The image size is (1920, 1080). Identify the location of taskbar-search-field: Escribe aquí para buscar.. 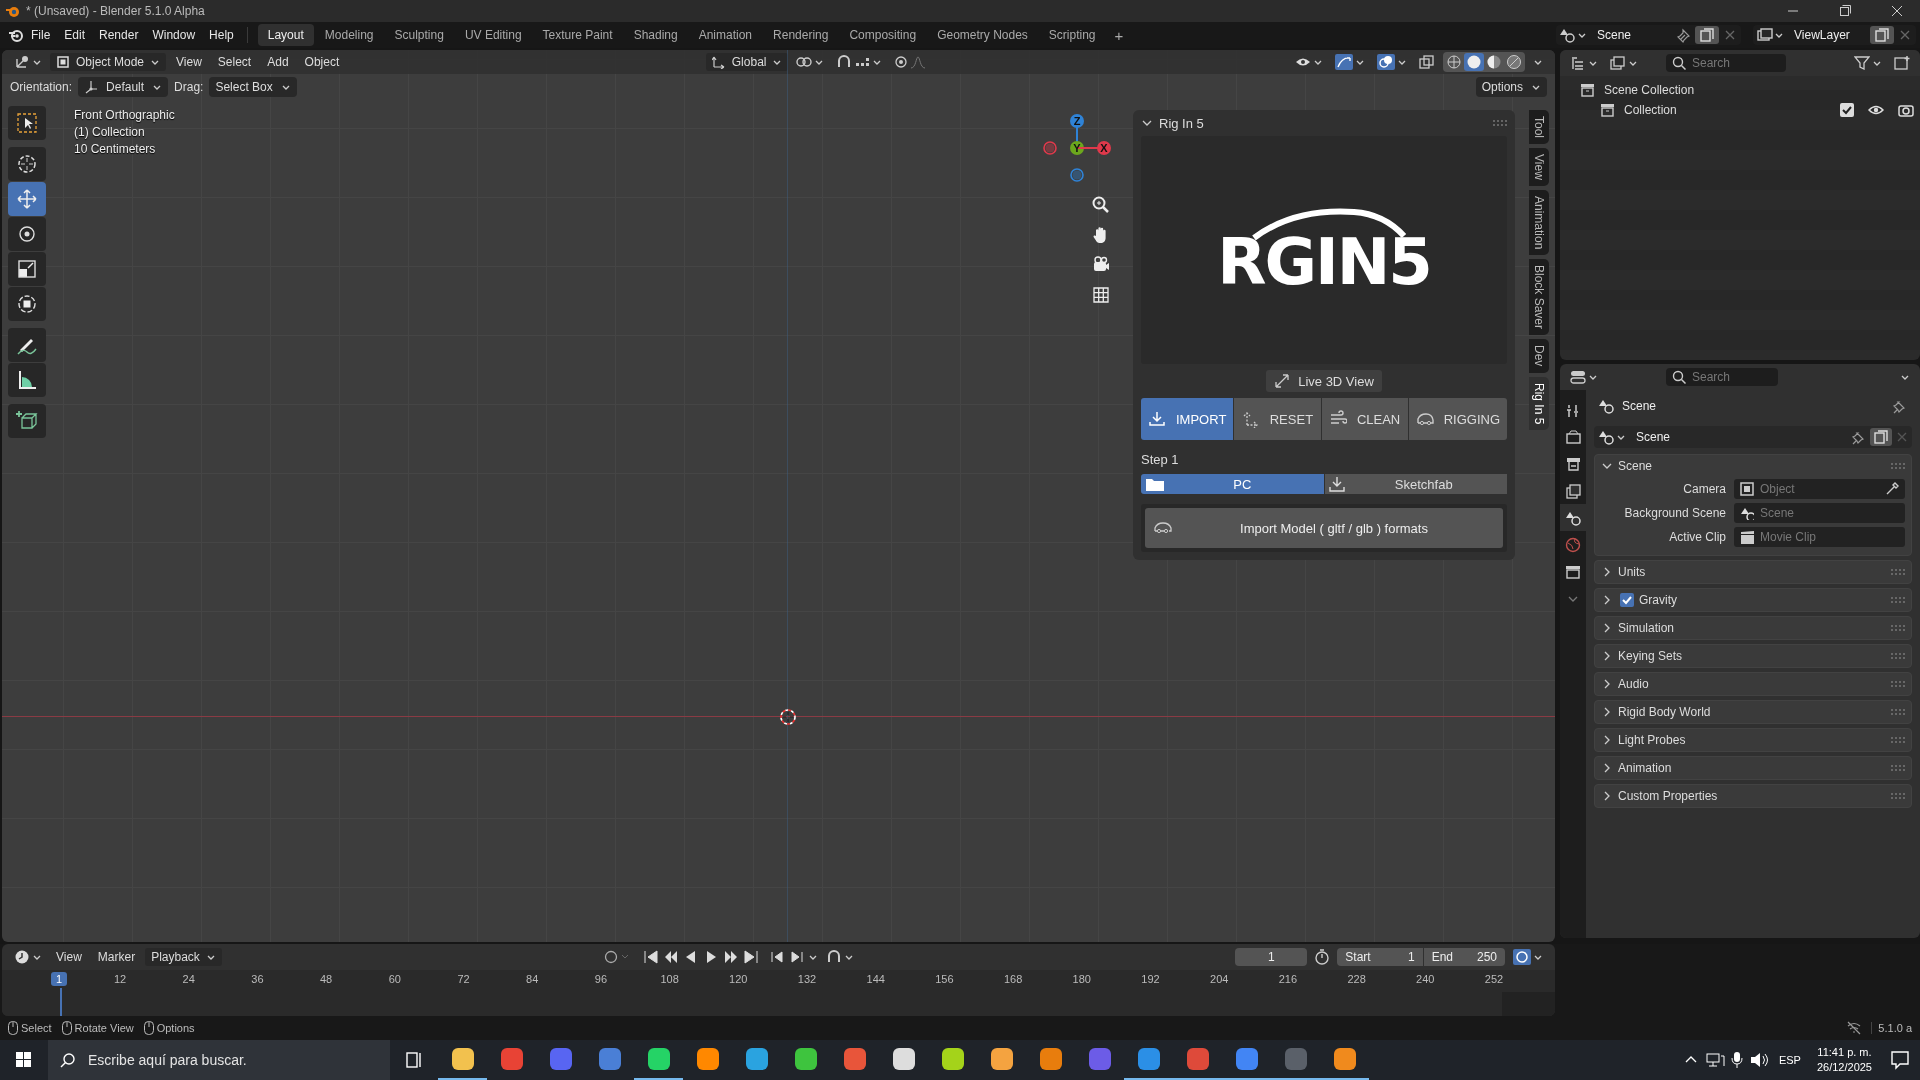
(219, 1060).